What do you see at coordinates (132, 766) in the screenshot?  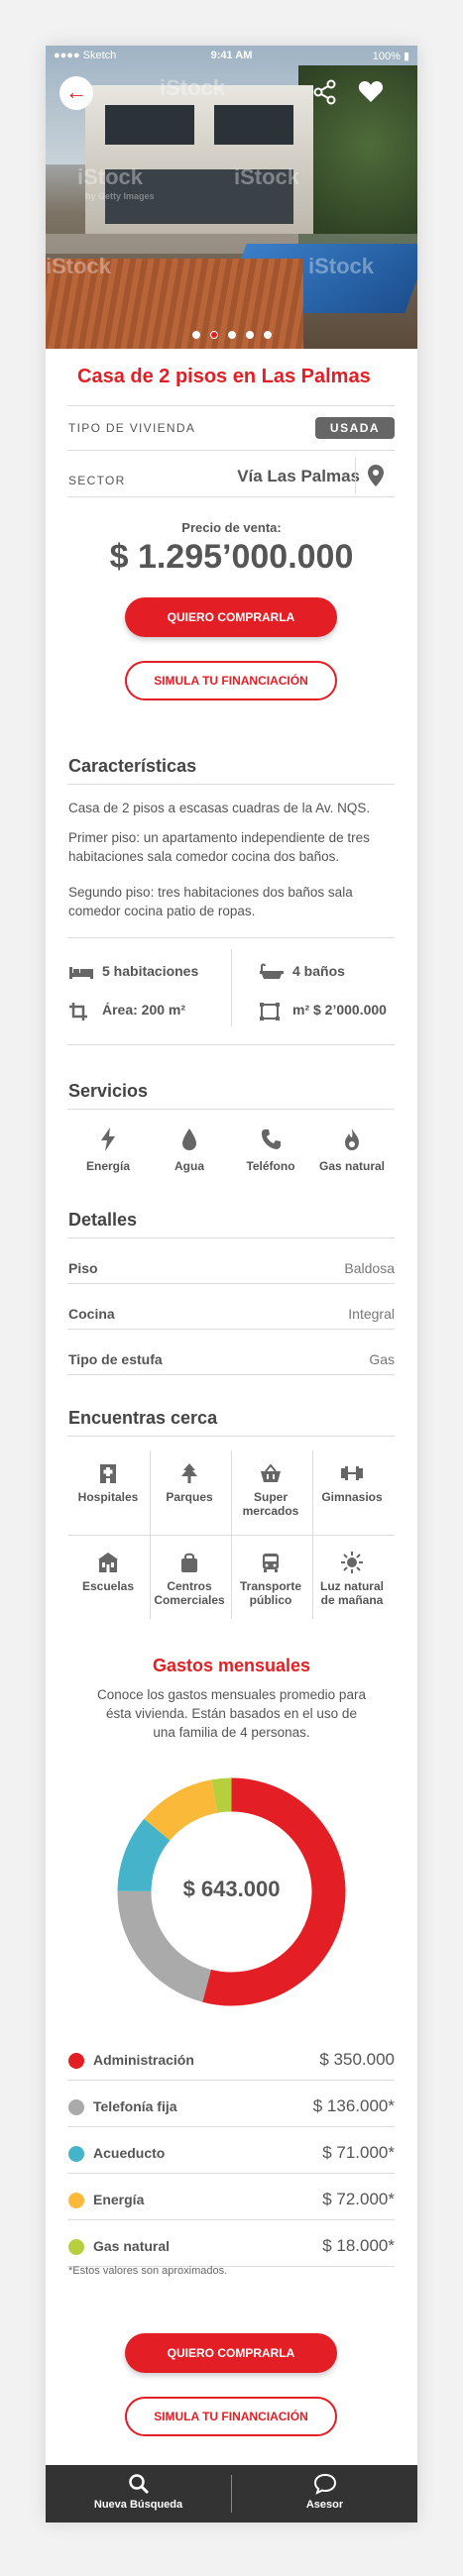 I see `characteristics-heading: Características` at bounding box center [132, 766].